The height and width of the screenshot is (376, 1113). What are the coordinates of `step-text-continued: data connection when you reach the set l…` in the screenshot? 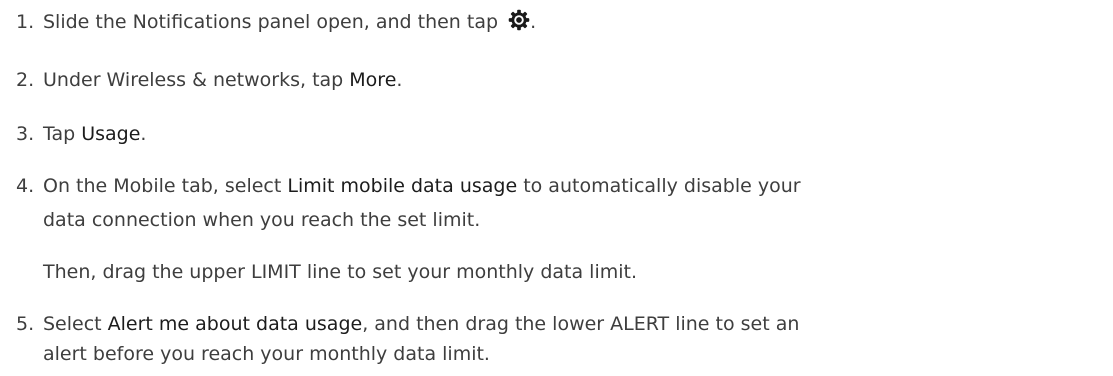 It's located at (262, 220).